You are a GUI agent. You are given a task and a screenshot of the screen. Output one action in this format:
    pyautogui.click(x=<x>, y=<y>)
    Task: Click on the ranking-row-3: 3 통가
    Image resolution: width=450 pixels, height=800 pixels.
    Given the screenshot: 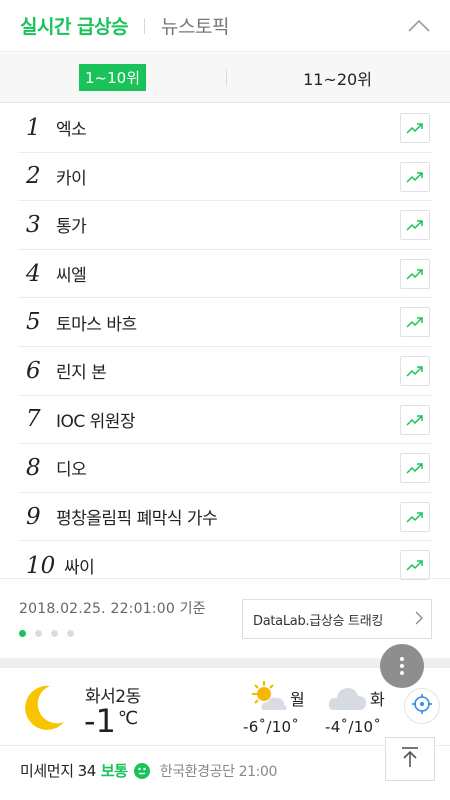 What is the action you would take?
    pyautogui.click(x=225, y=225)
    